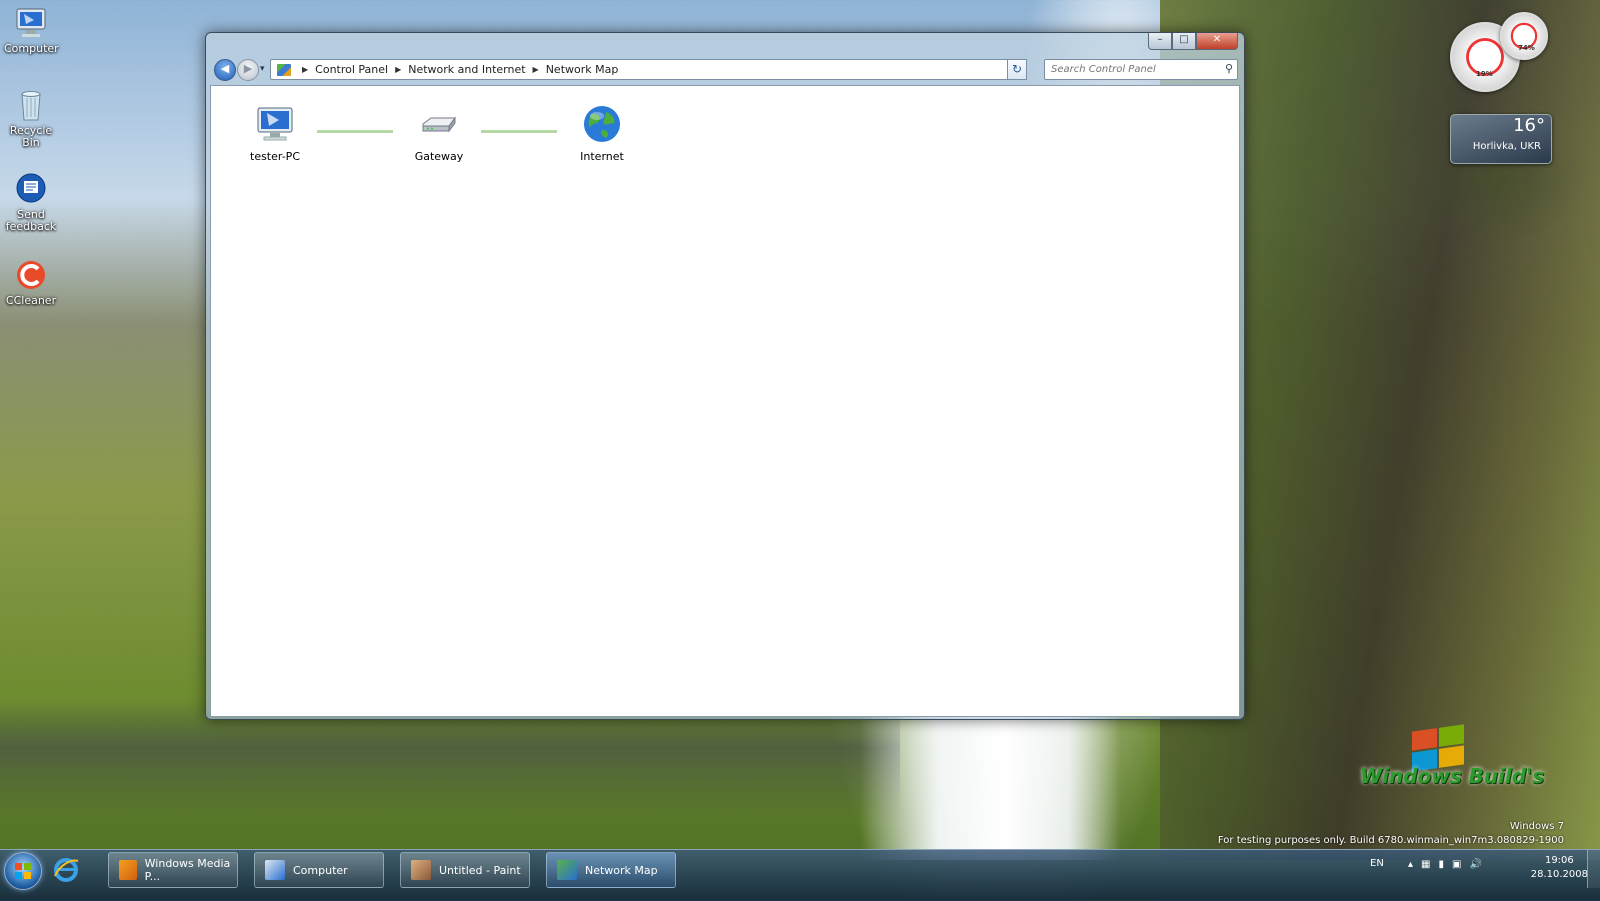 The width and height of the screenshot is (1600, 901). What do you see at coordinates (1229, 68) in the screenshot?
I see `search-icon: ⚲` at bounding box center [1229, 68].